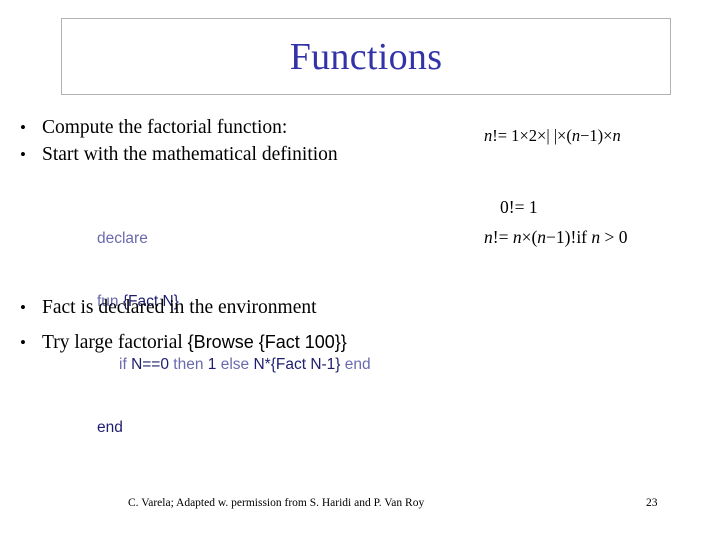  I want to click on bullet-label-1: Compute the factorial function:, so click(165, 127).